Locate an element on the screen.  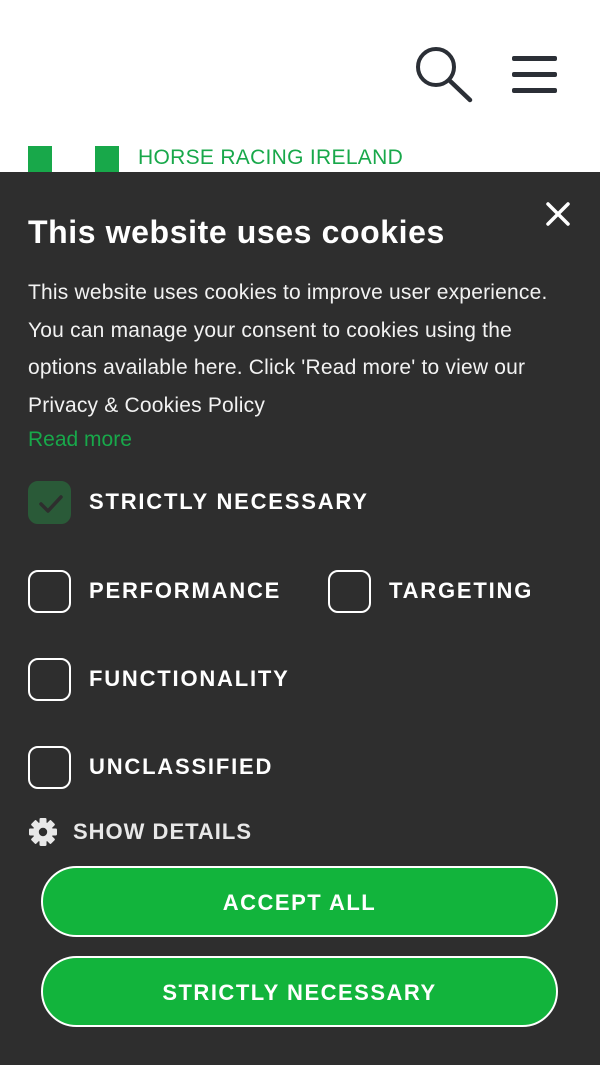
functionality-checkbox is located at coordinates (49, 679).